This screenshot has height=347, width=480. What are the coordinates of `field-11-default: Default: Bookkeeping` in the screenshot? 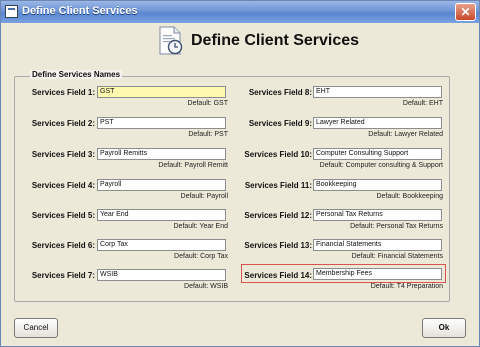 It's located at (409, 196).